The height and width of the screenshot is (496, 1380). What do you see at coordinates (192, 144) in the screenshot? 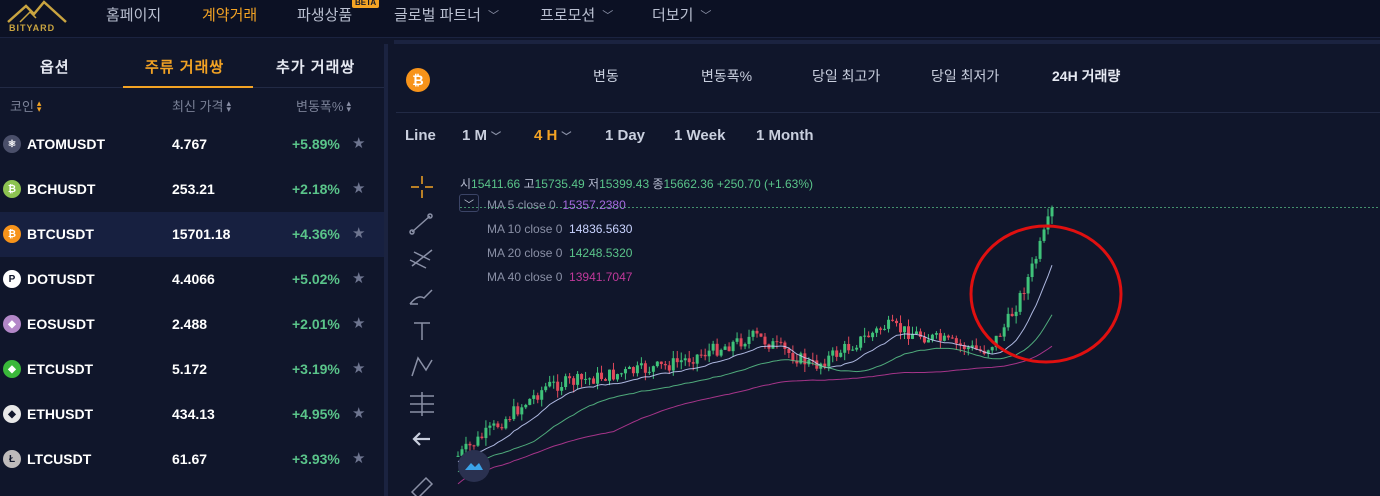
I see `market-row: ⚛ ATOMUSDT 4.767 +5.89% ★` at bounding box center [192, 144].